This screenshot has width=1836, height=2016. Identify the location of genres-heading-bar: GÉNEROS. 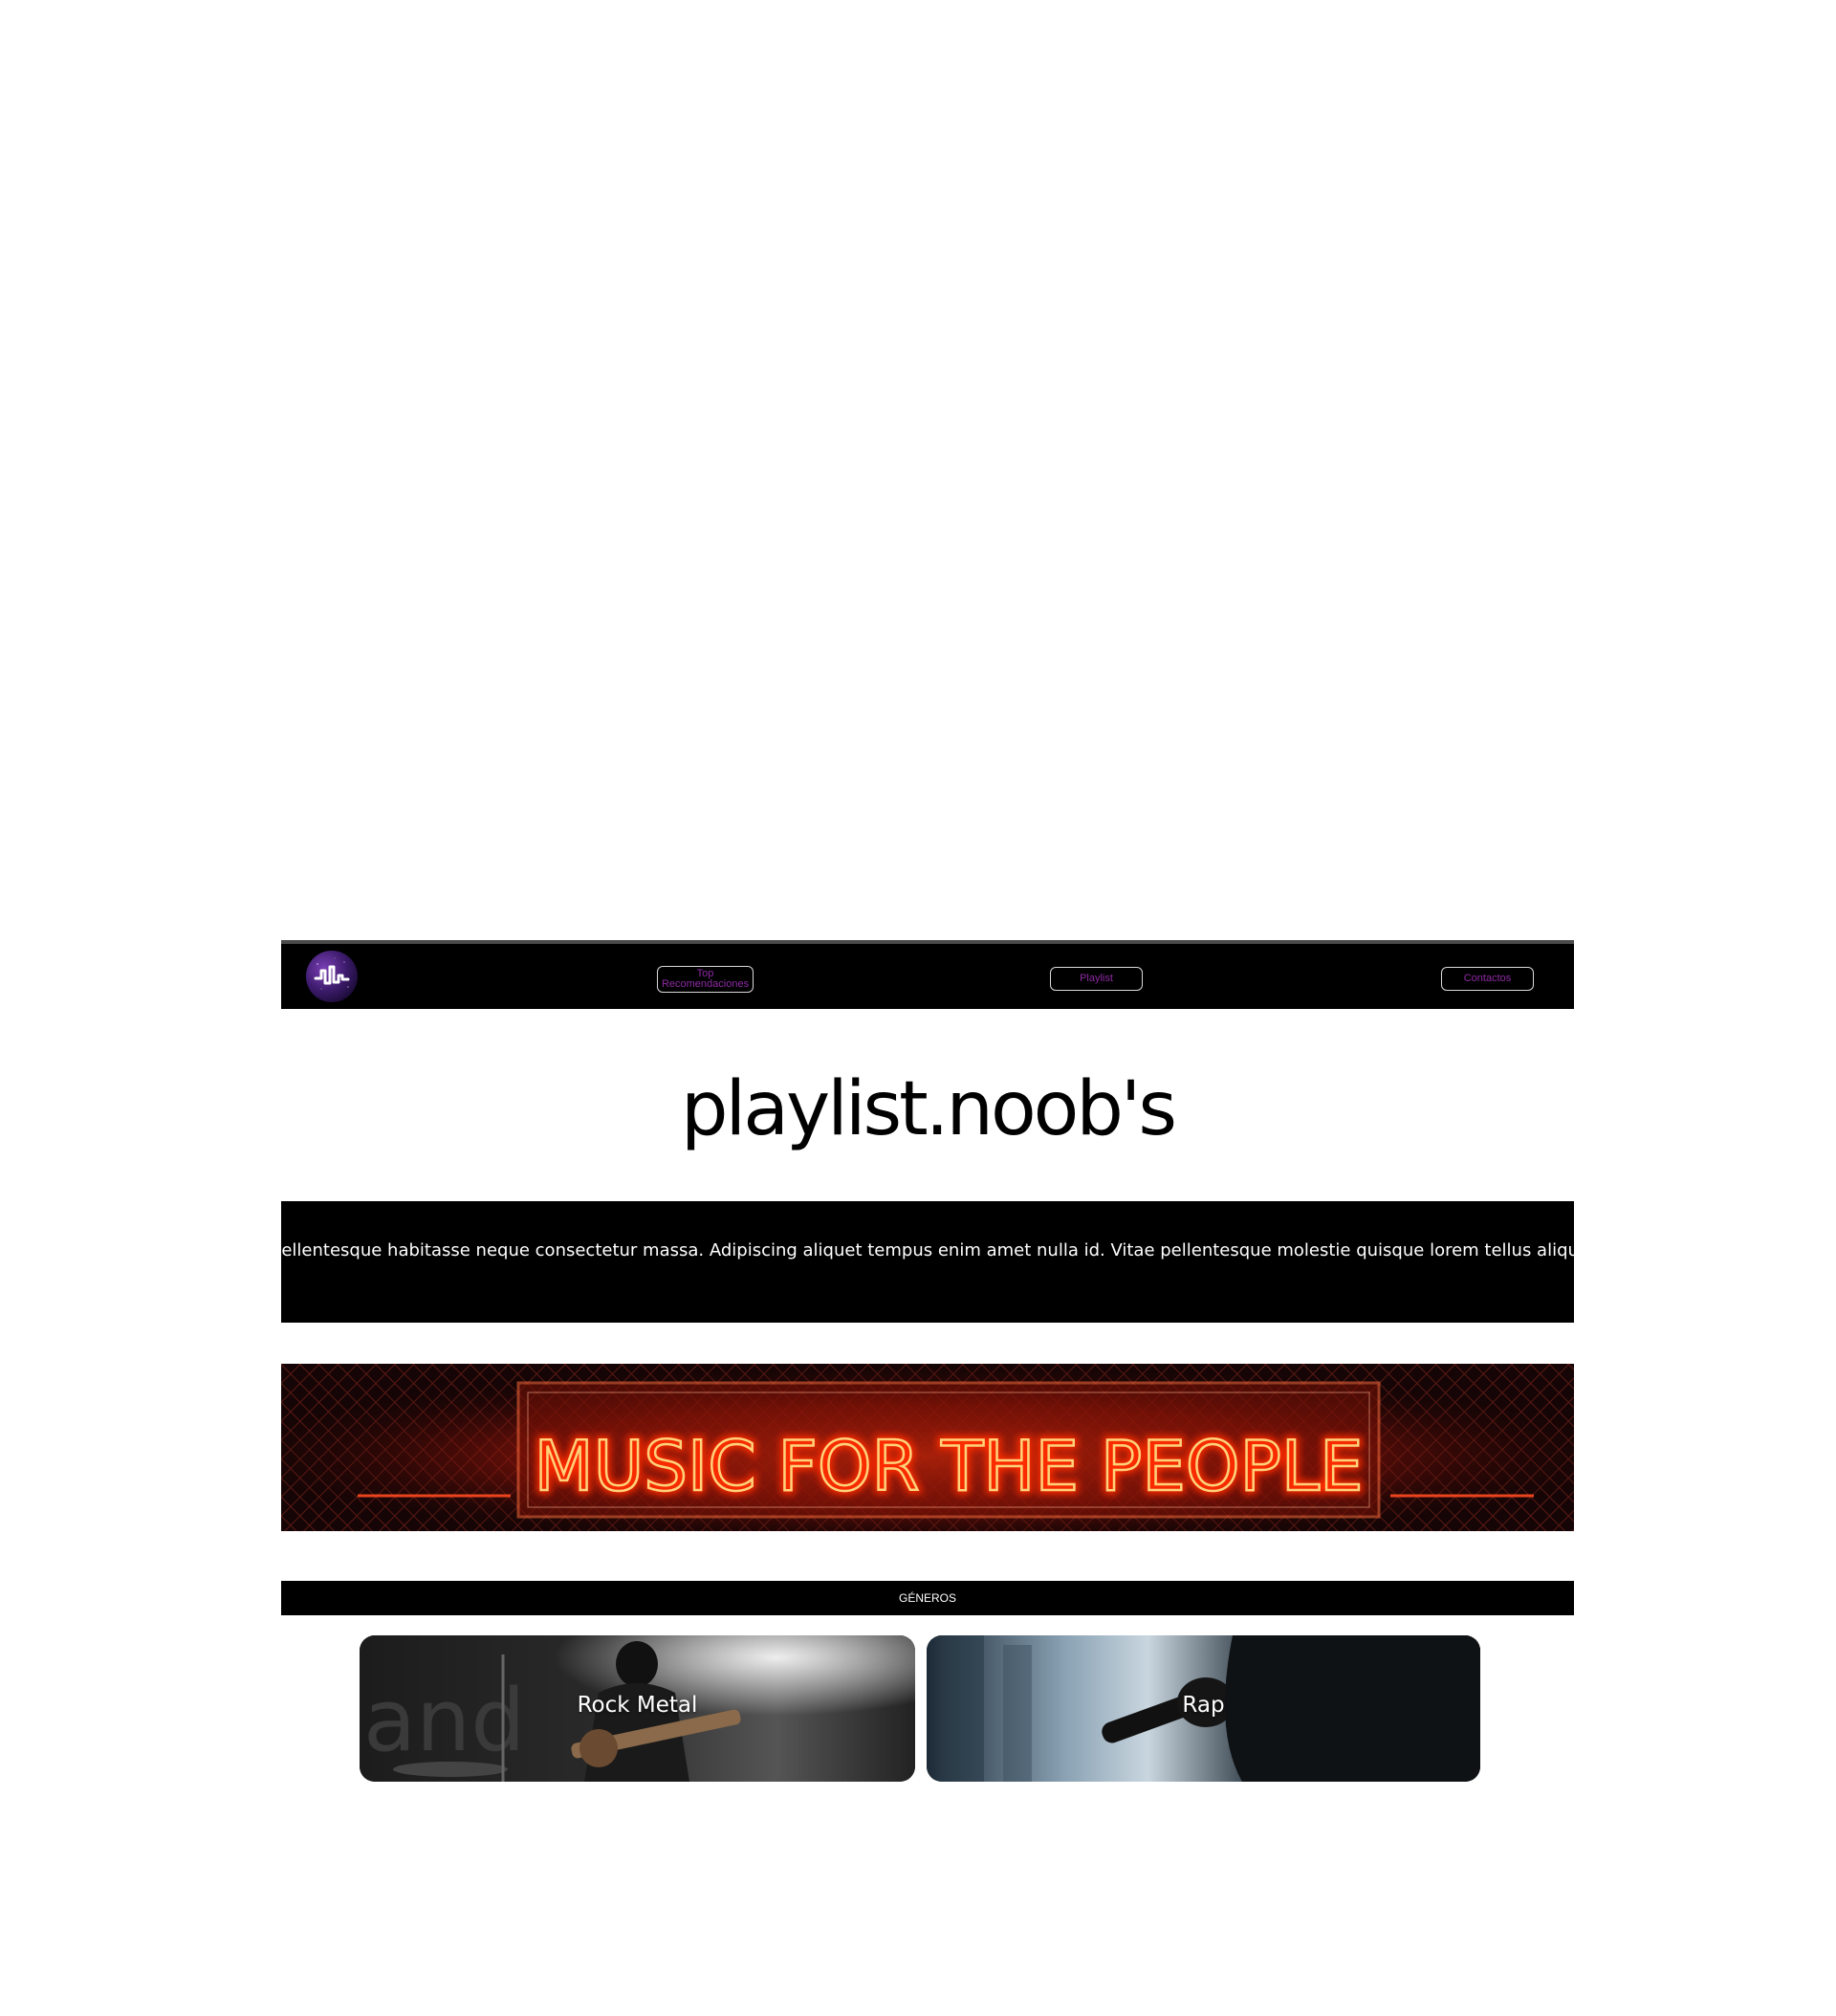
(928, 1598).